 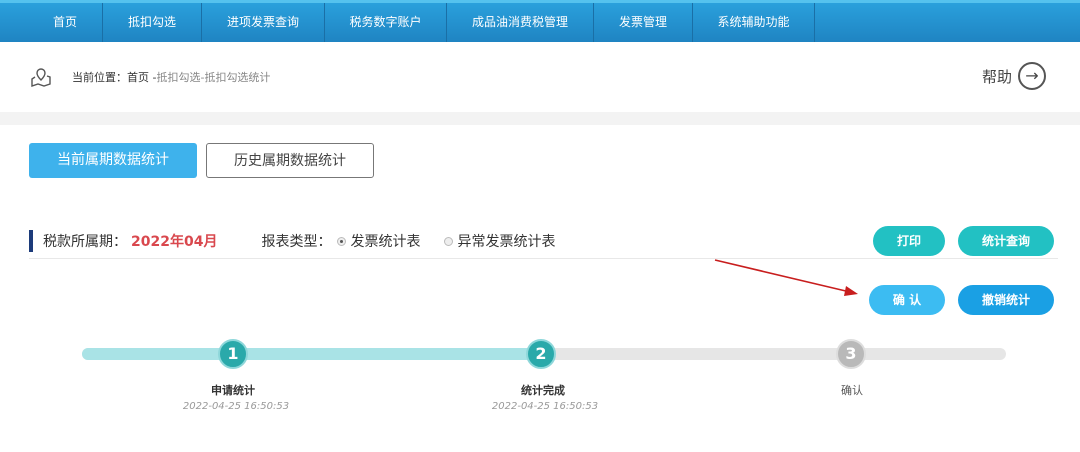 I want to click on step-1-time: 2022-04-25 16:50:53, so click(x=236, y=406).